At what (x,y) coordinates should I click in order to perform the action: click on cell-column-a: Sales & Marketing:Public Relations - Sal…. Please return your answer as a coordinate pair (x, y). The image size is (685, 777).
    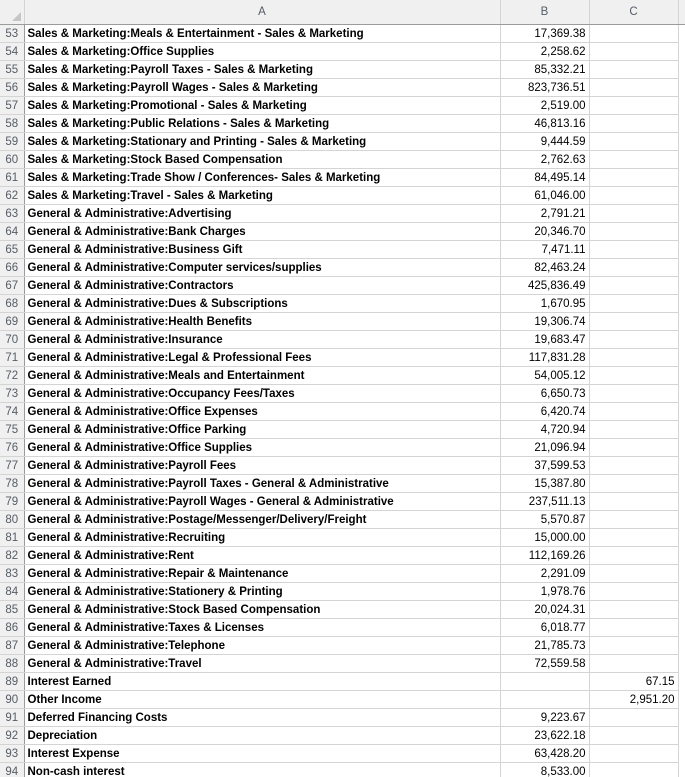
    Looking at the image, I should click on (262, 123).